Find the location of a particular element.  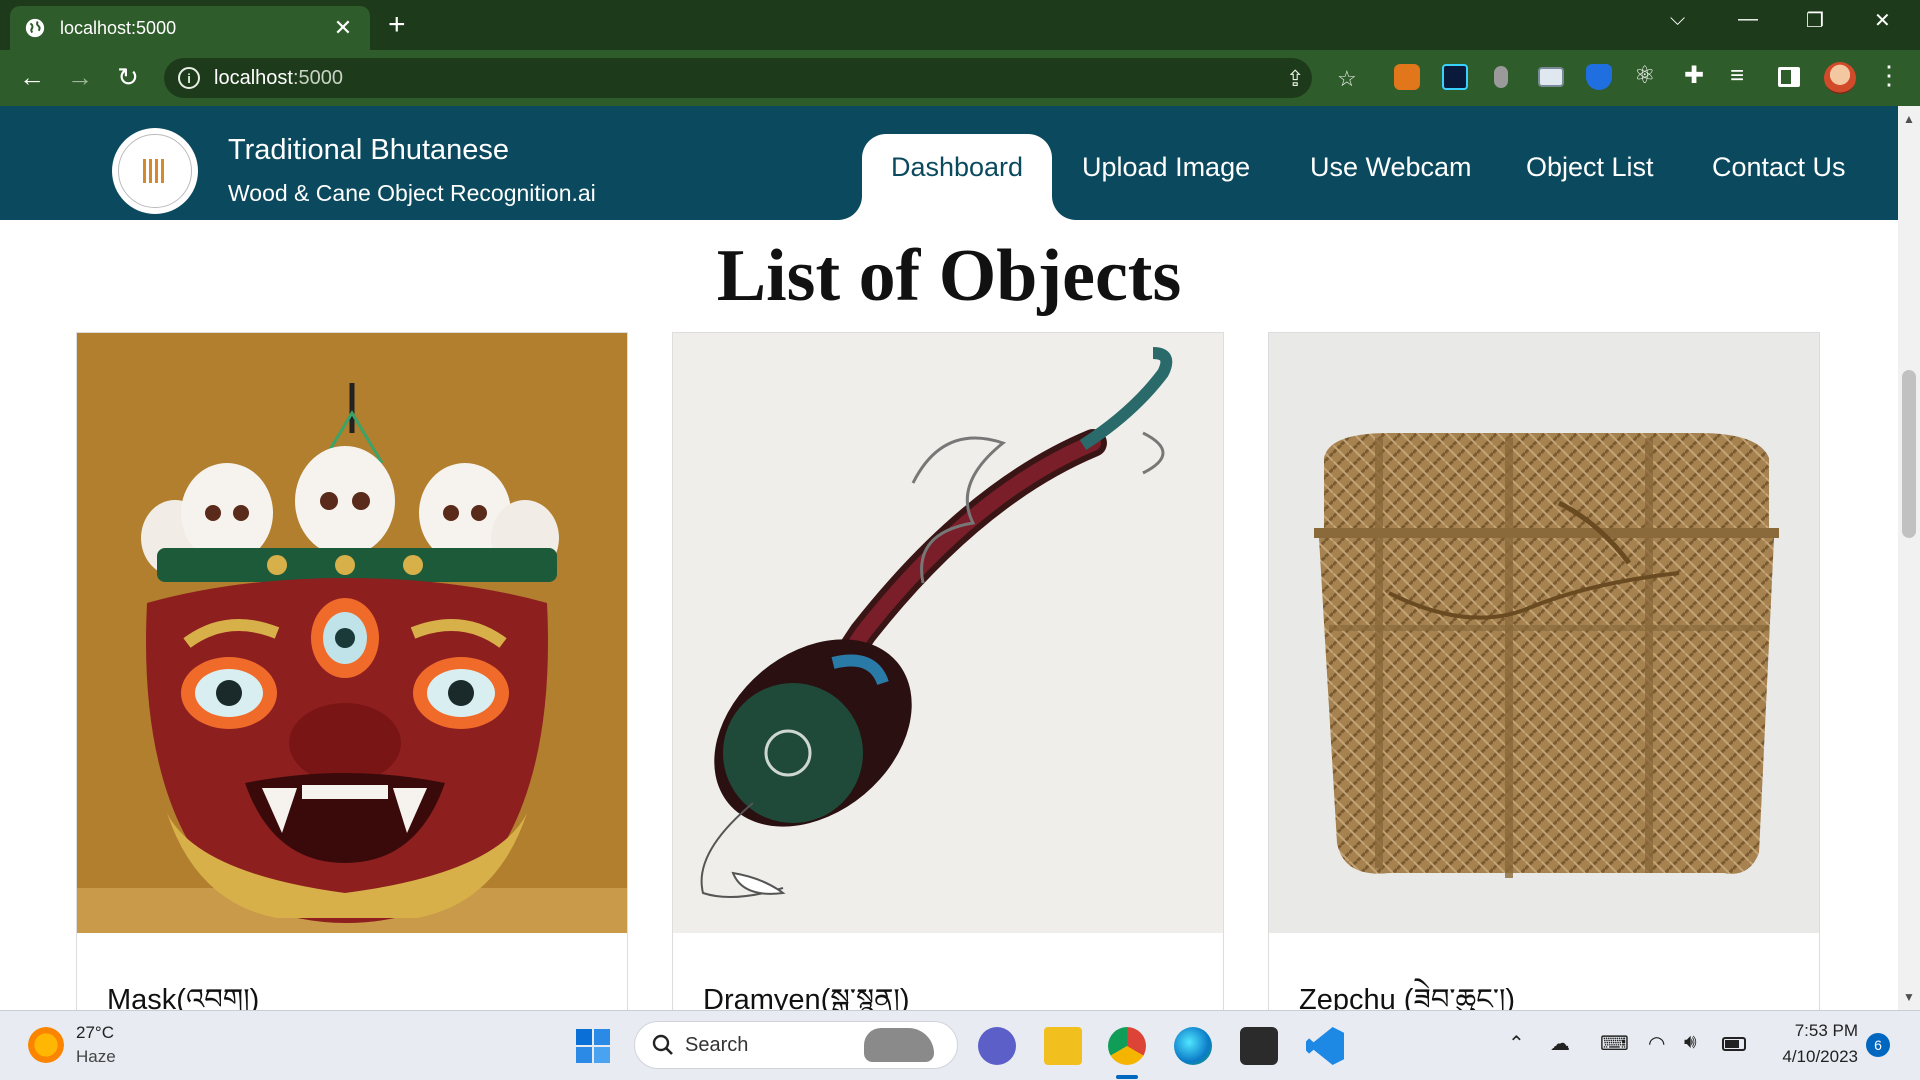

card-title: Dramyen(སྒྲ་སྙན།) is located at coordinates (806, 997).